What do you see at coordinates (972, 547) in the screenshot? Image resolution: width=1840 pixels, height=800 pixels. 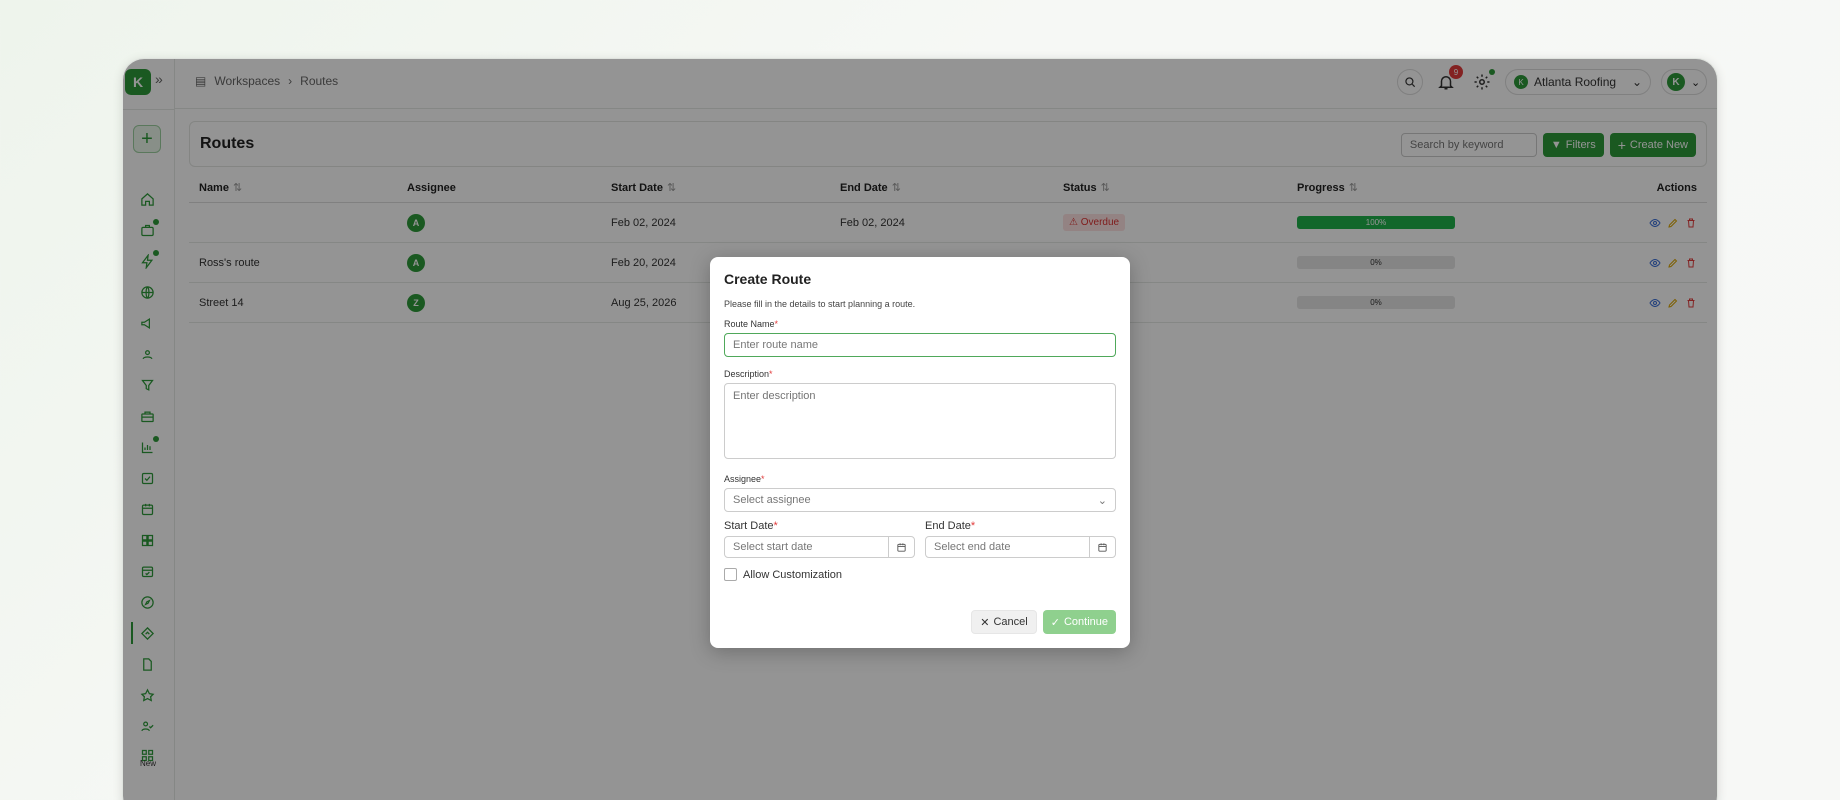 I see `end-date-placeholder: Select end date` at bounding box center [972, 547].